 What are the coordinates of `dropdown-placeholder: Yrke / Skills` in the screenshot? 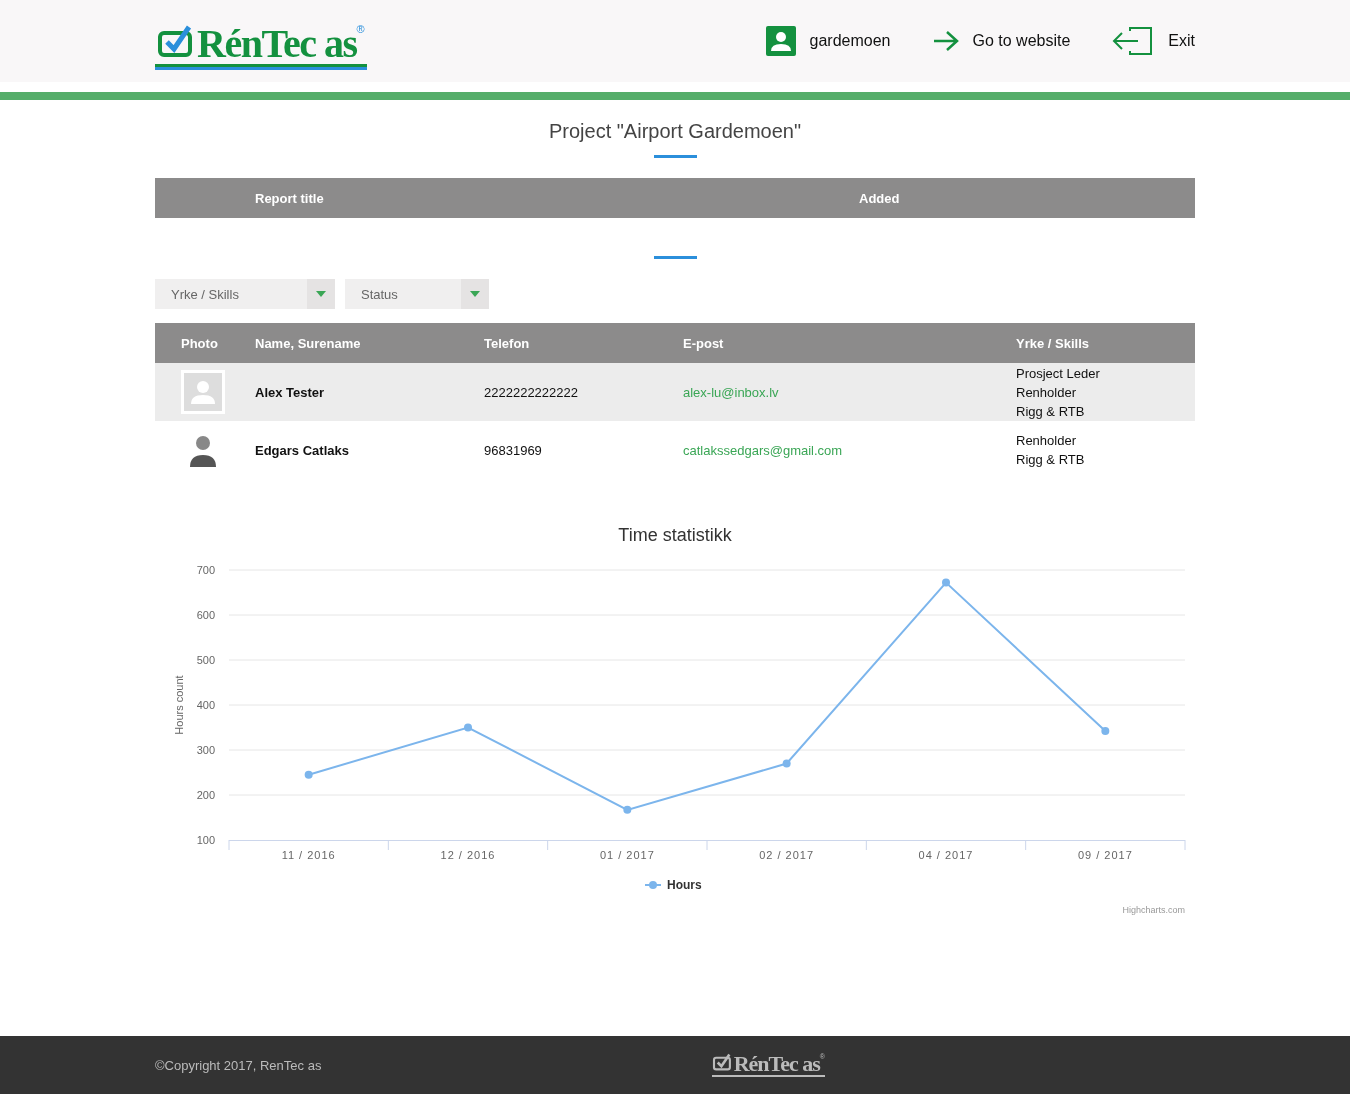 It's located at (205, 294).